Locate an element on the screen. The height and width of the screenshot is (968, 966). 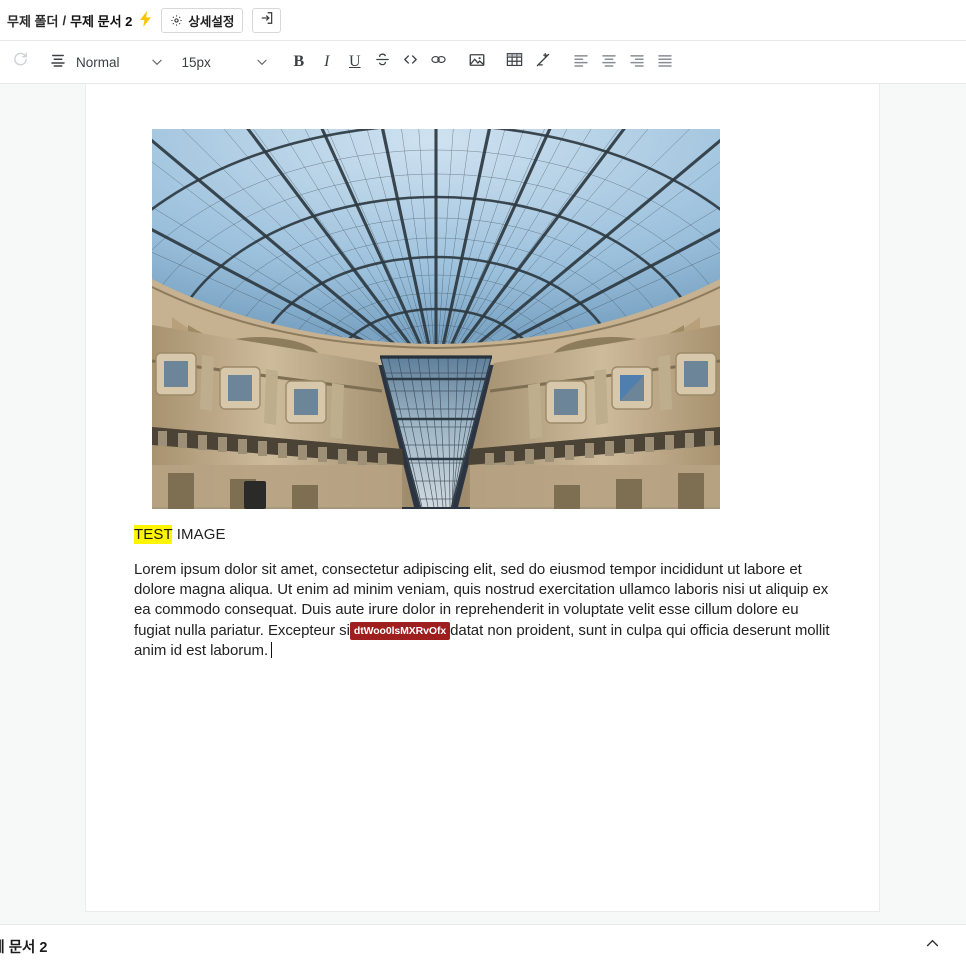
align-right-icon is located at coordinates (637, 62).